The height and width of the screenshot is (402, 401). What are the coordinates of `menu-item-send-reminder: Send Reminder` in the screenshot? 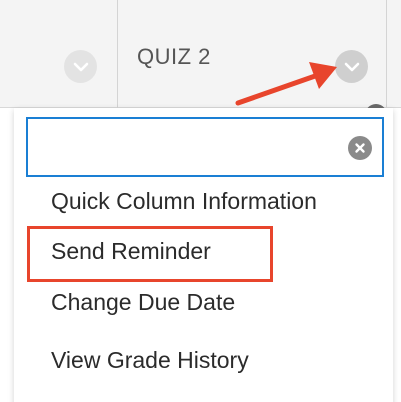 It's located at (131, 251).